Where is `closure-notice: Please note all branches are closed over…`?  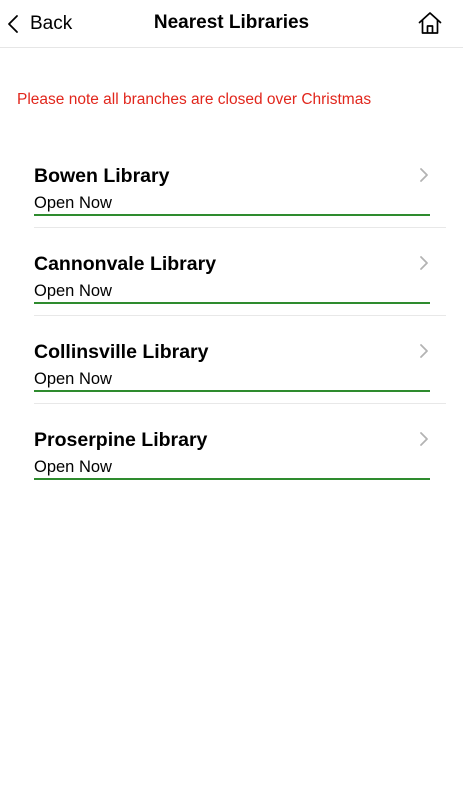 closure-notice: Please note all branches are closed over… is located at coordinates (194, 99).